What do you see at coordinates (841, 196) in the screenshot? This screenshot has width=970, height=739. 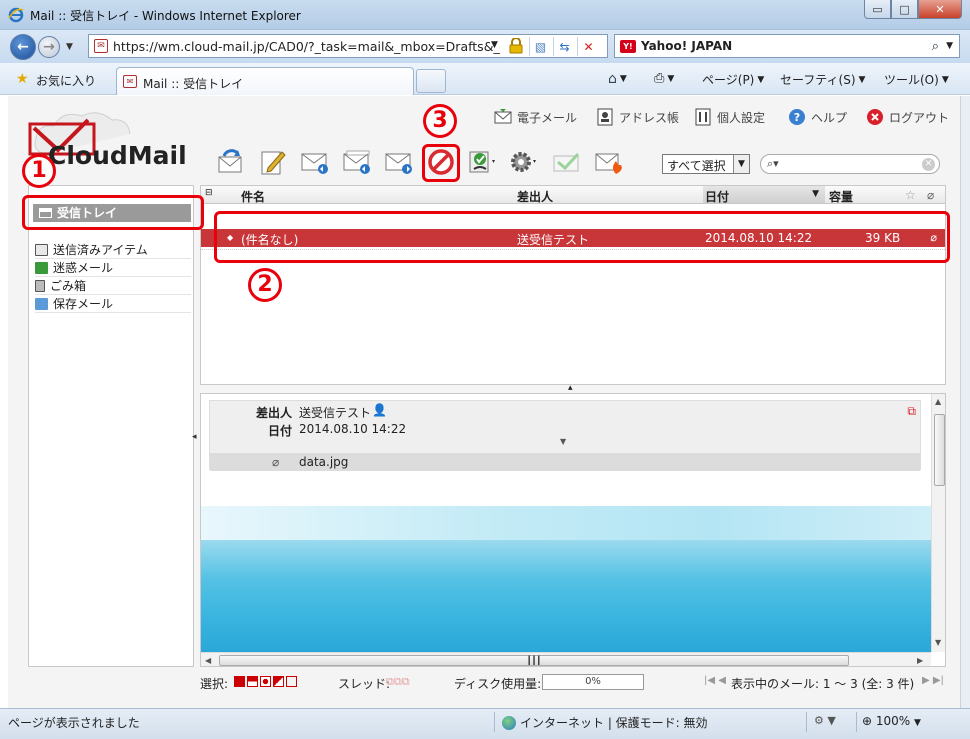 I see `column-size: 容量` at bounding box center [841, 196].